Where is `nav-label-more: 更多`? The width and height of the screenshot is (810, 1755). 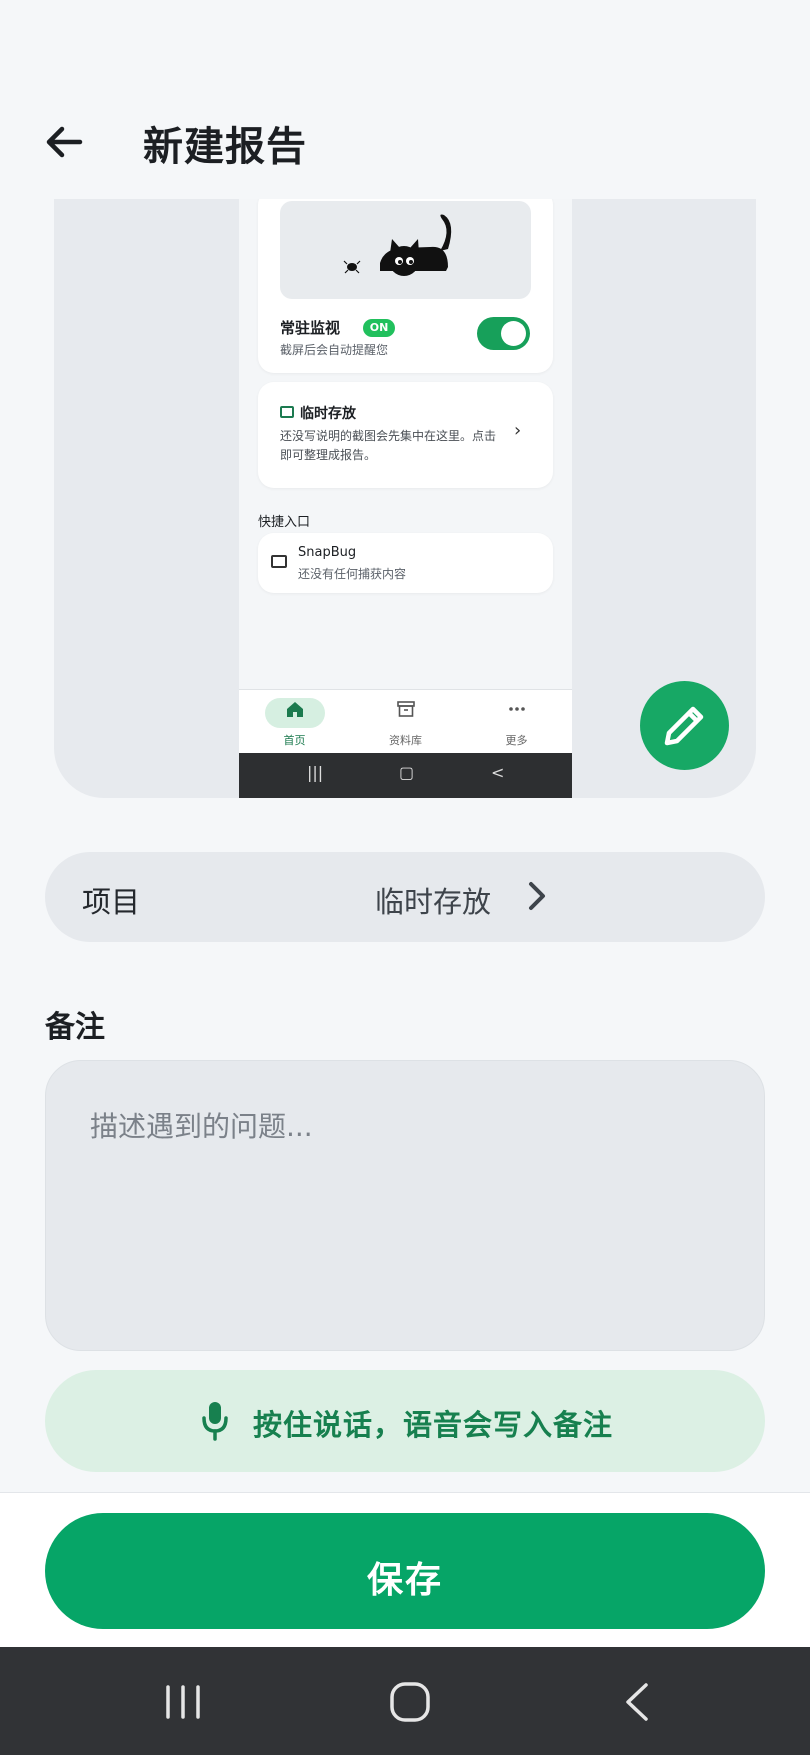 nav-label-more: 更多 is located at coordinates (516, 740).